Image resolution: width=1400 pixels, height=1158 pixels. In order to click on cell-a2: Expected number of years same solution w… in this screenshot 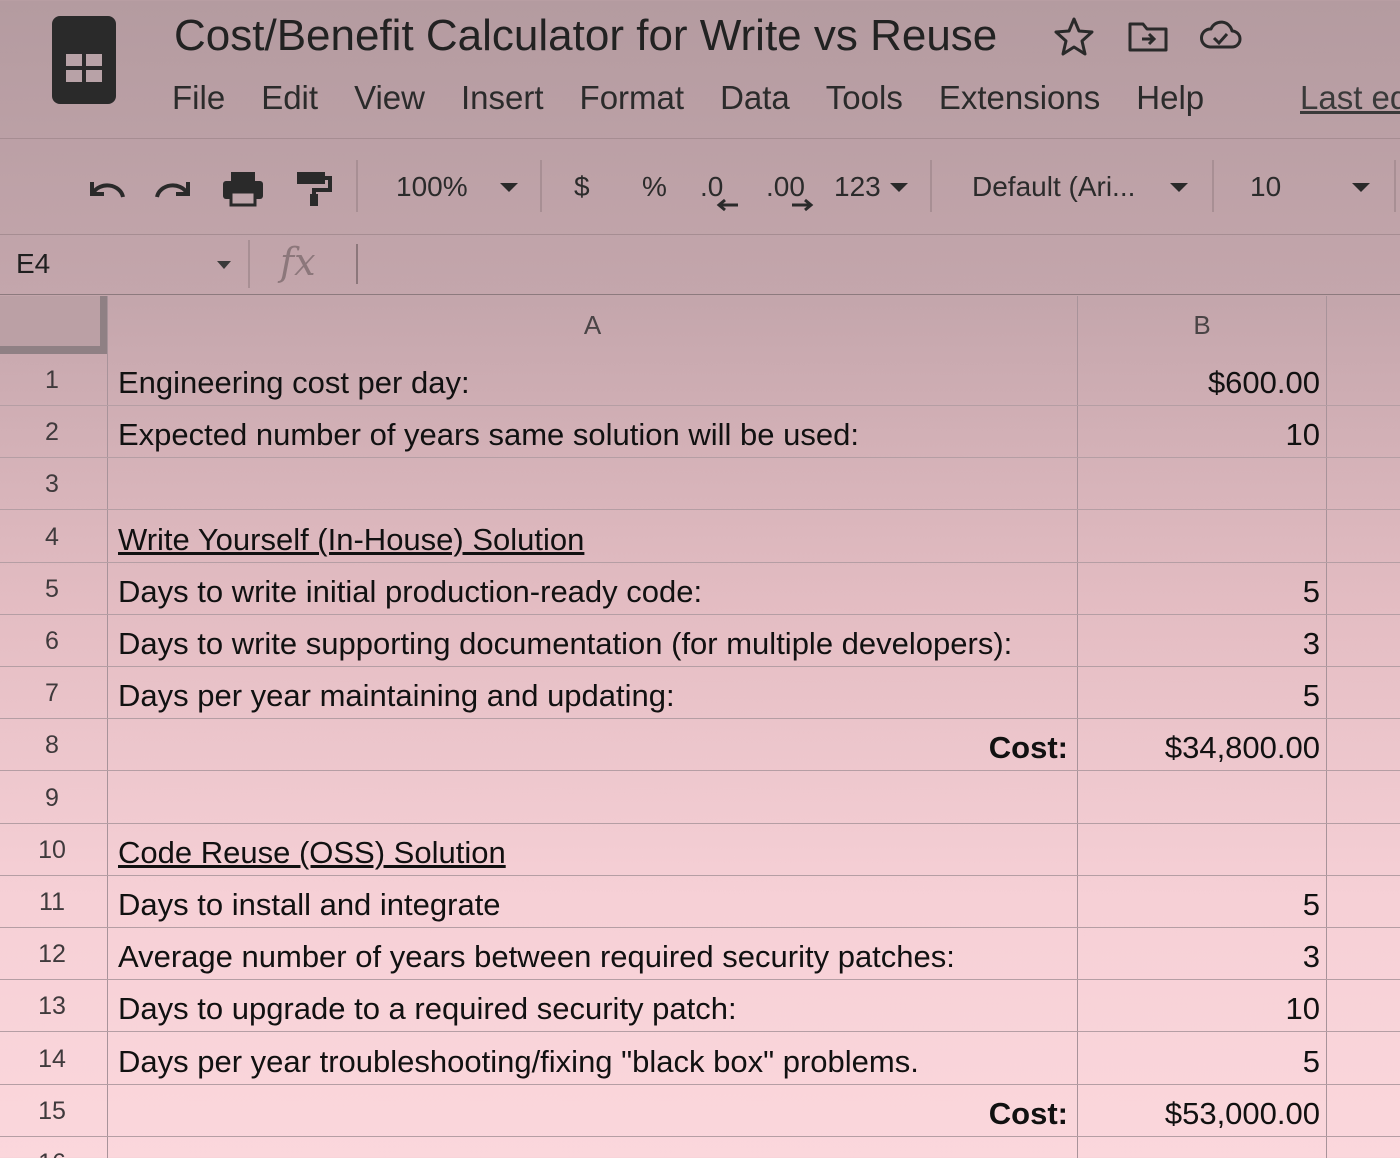, I will do `click(595, 435)`.